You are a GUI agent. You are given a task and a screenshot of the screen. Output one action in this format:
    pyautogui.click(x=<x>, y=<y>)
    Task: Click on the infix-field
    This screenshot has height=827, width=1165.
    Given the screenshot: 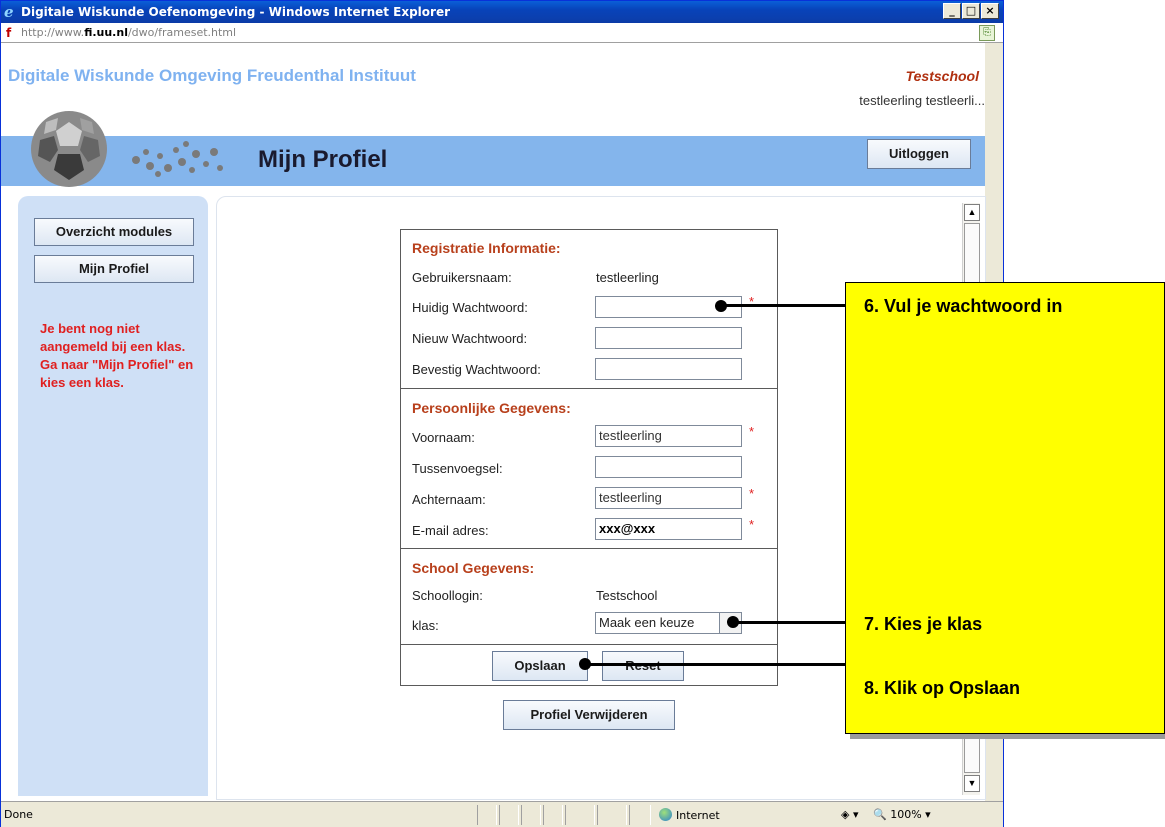 What is the action you would take?
    pyautogui.click(x=668, y=467)
    